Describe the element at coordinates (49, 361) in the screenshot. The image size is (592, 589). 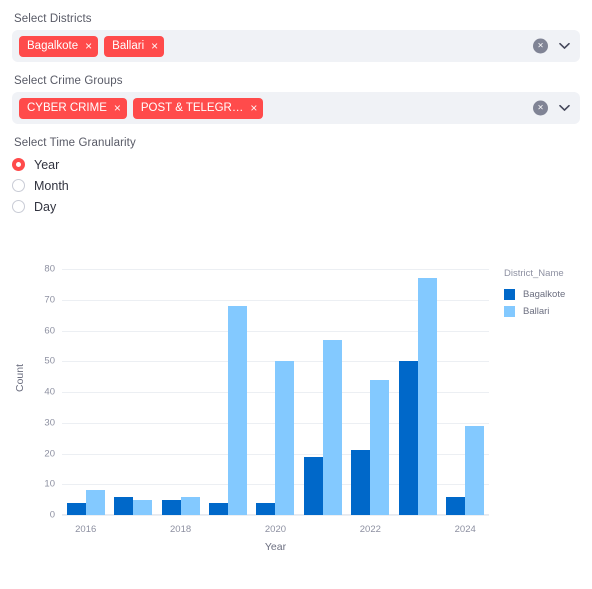
I see `y-axis-tick: 50` at that location.